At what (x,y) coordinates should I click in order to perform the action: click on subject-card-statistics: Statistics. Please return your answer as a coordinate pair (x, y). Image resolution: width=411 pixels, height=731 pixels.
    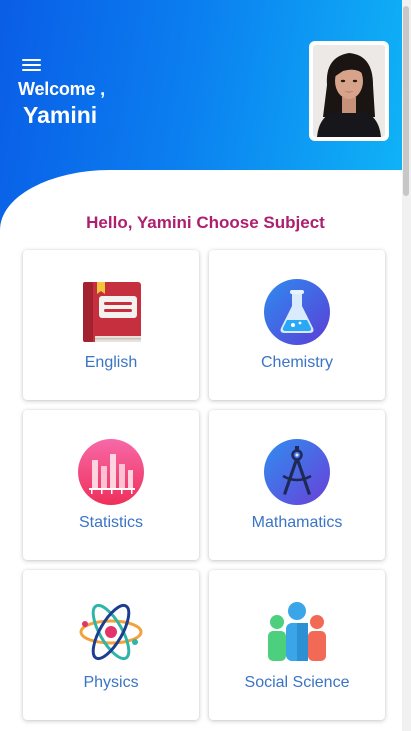
    Looking at the image, I should click on (111, 485).